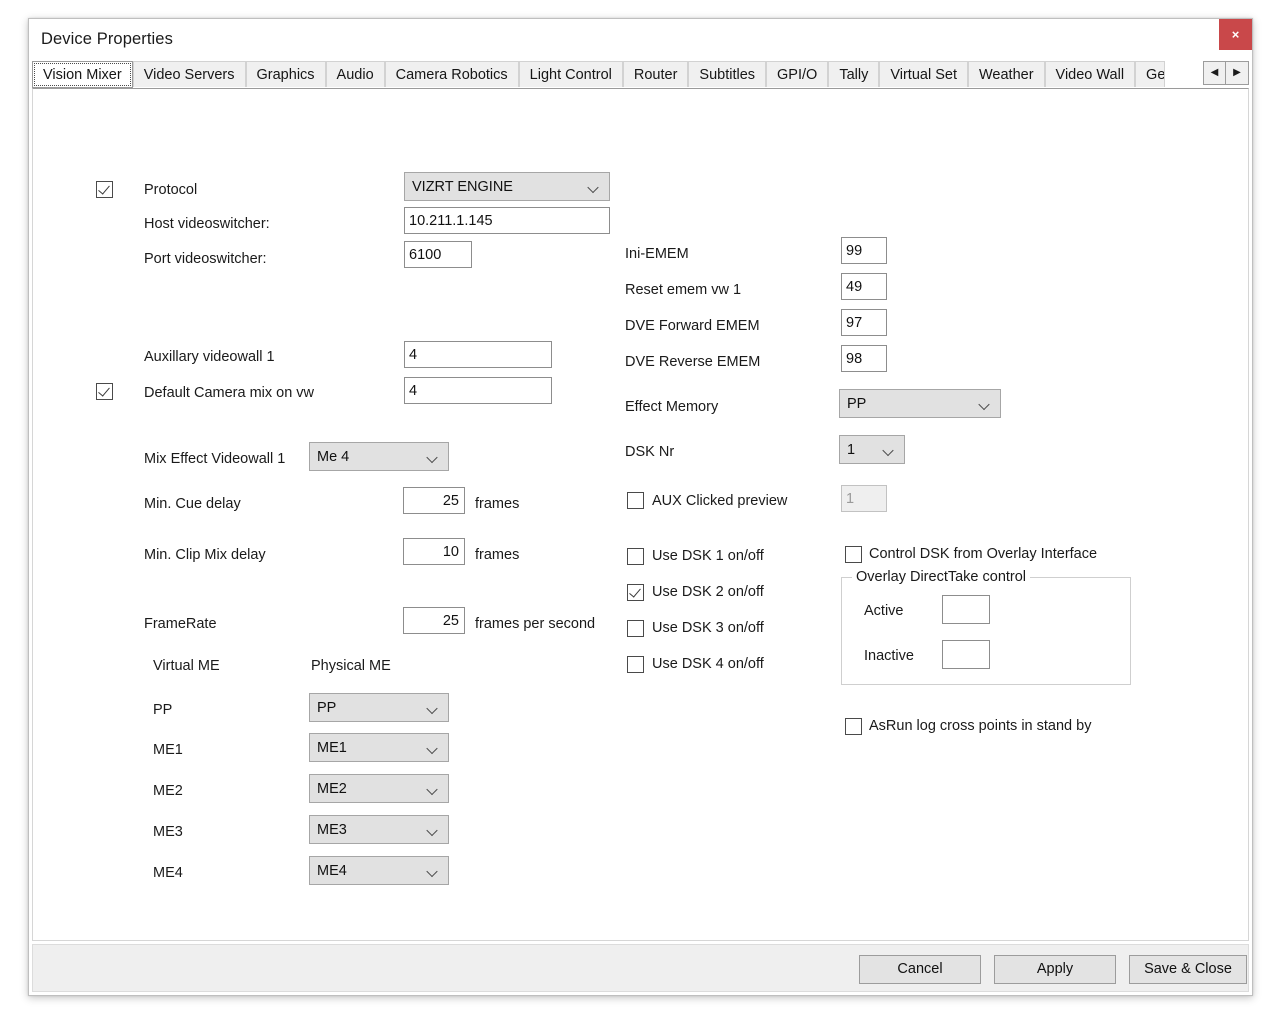  I want to click on overlay-active-label: Active, so click(884, 611).